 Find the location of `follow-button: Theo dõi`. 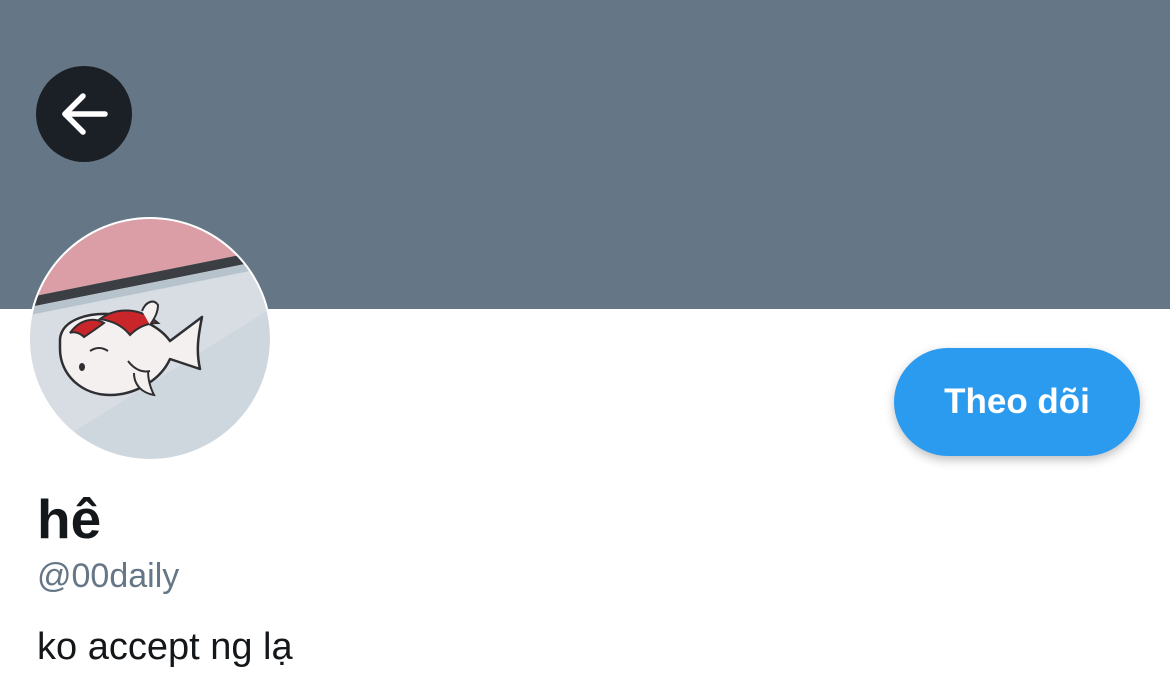

follow-button: Theo dõi is located at coordinates (1017, 402).